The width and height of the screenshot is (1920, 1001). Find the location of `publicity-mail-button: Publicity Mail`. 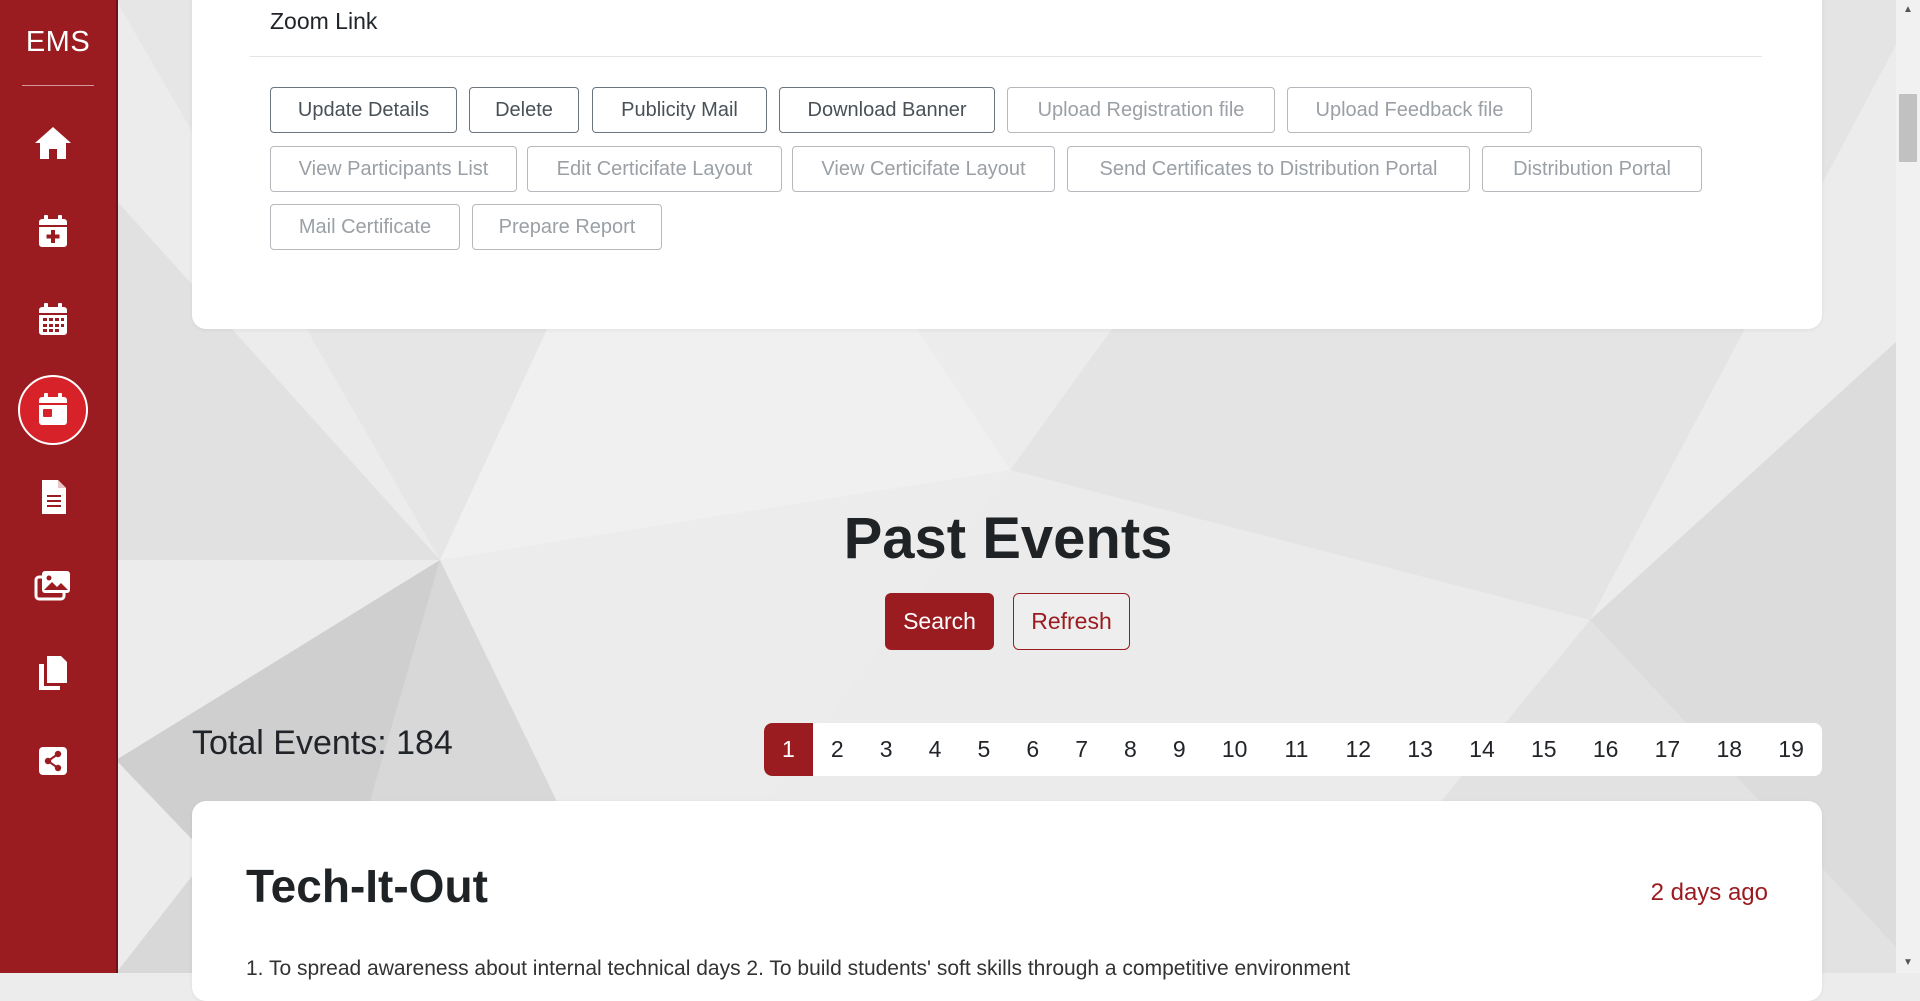

publicity-mail-button: Publicity Mail is located at coordinates (679, 110).